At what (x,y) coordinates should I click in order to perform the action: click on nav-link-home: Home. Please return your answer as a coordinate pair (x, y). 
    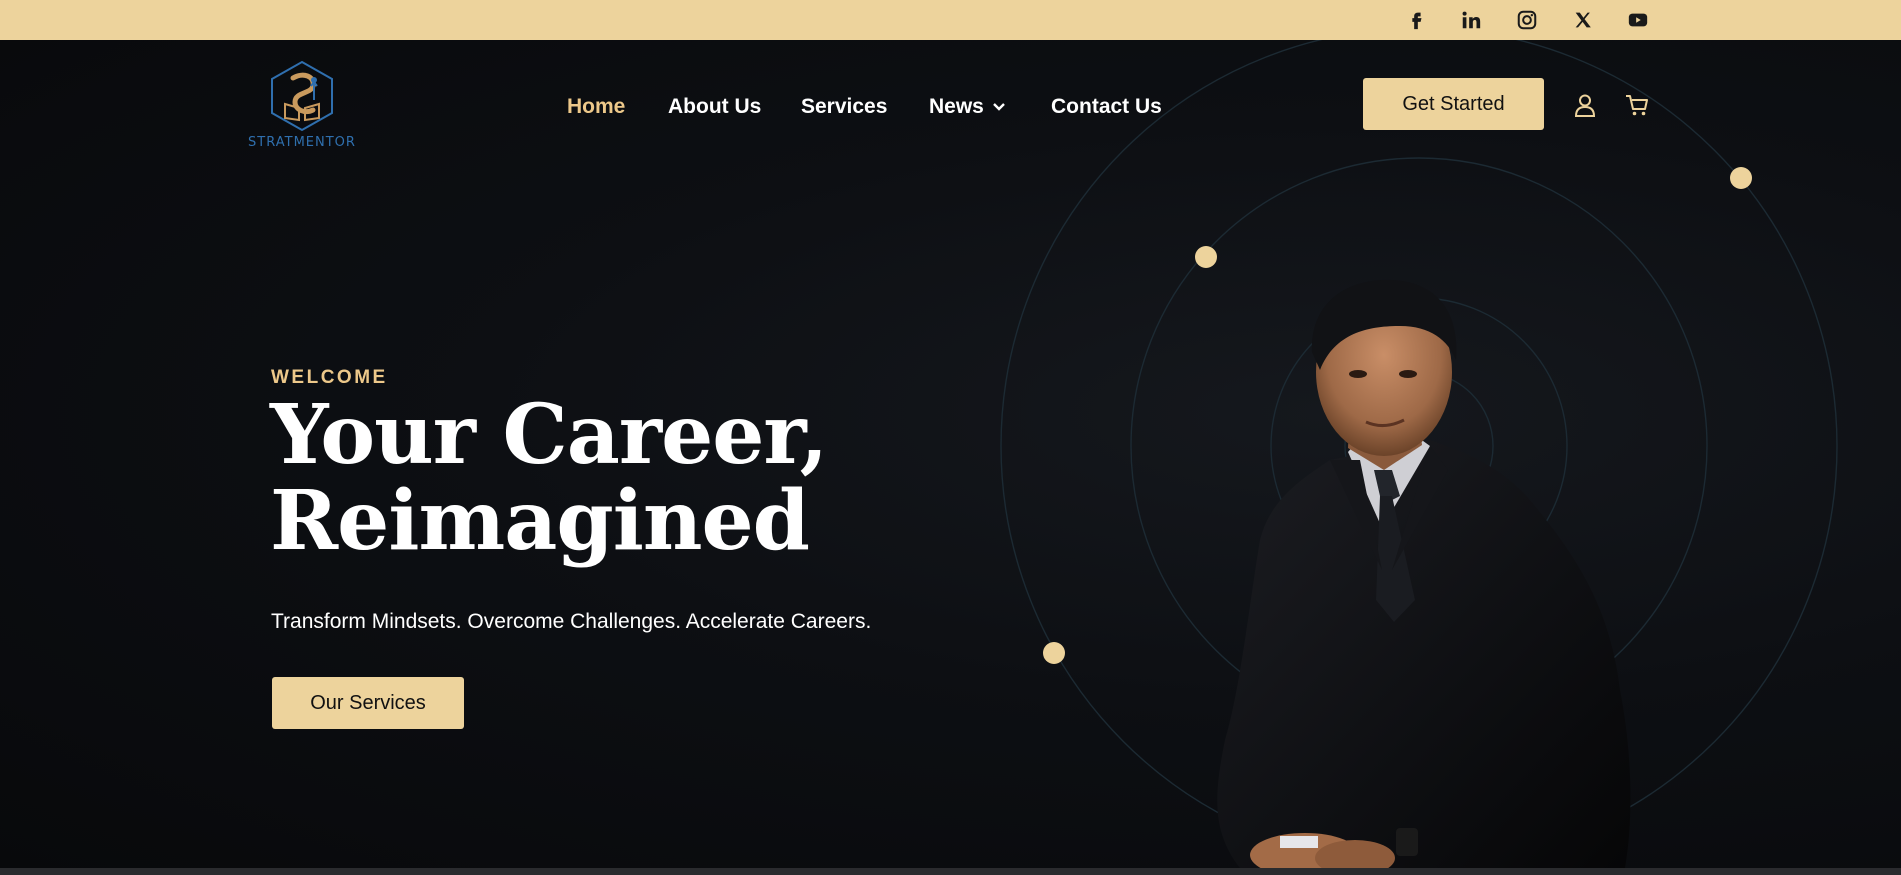
    Looking at the image, I should click on (596, 107).